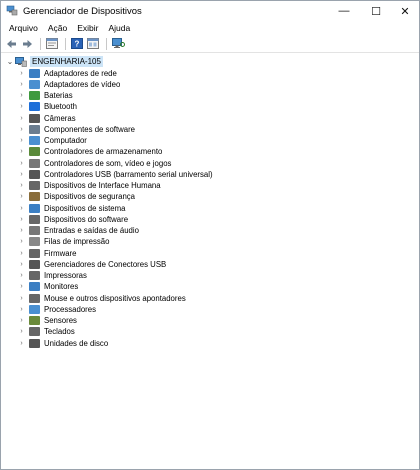  What do you see at coordinates (101, 298) in the screenshot?
I see `tree-node: › Mouse e outros dispositivos apontadores` at bounding box center [101, 298].